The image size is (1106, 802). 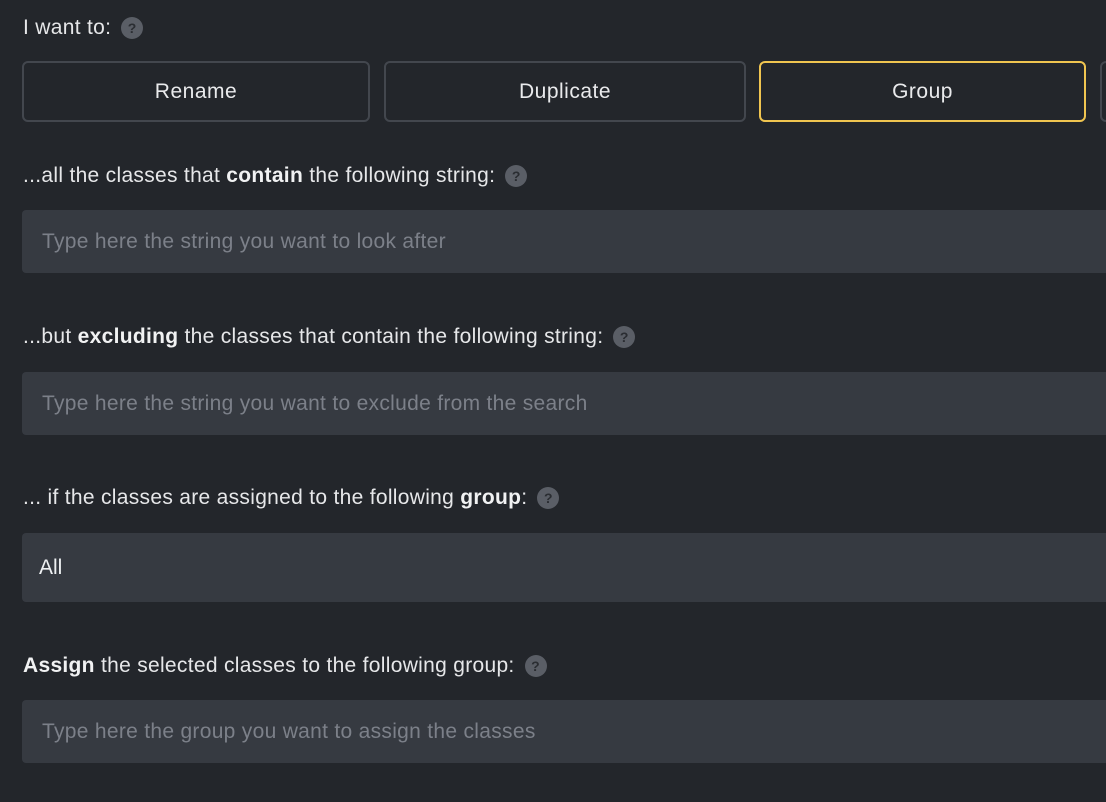 I want to click on contain-label-pre: ...all the classes that, so click(x=125, y=175).